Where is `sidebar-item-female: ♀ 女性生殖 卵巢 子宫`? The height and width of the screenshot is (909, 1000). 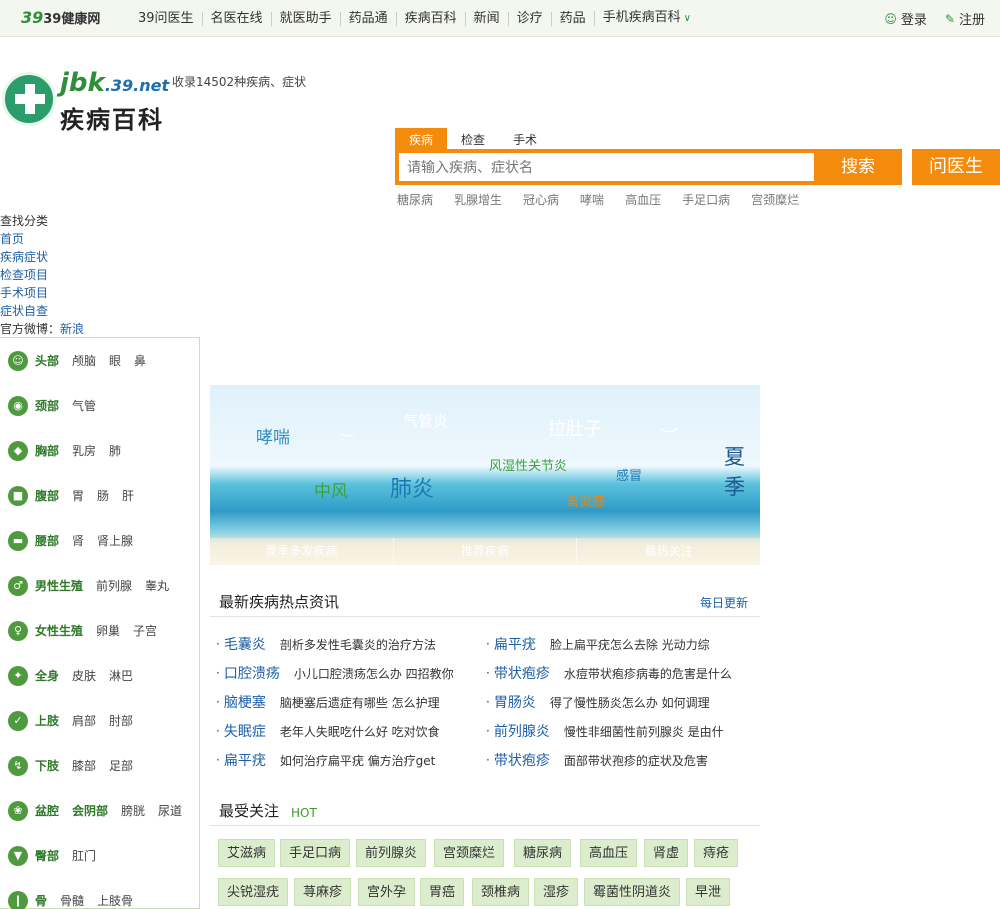
sidebar-item-female: ♀ 女性生殖 卵巢 子宫 is located at coordinates (99, 630).